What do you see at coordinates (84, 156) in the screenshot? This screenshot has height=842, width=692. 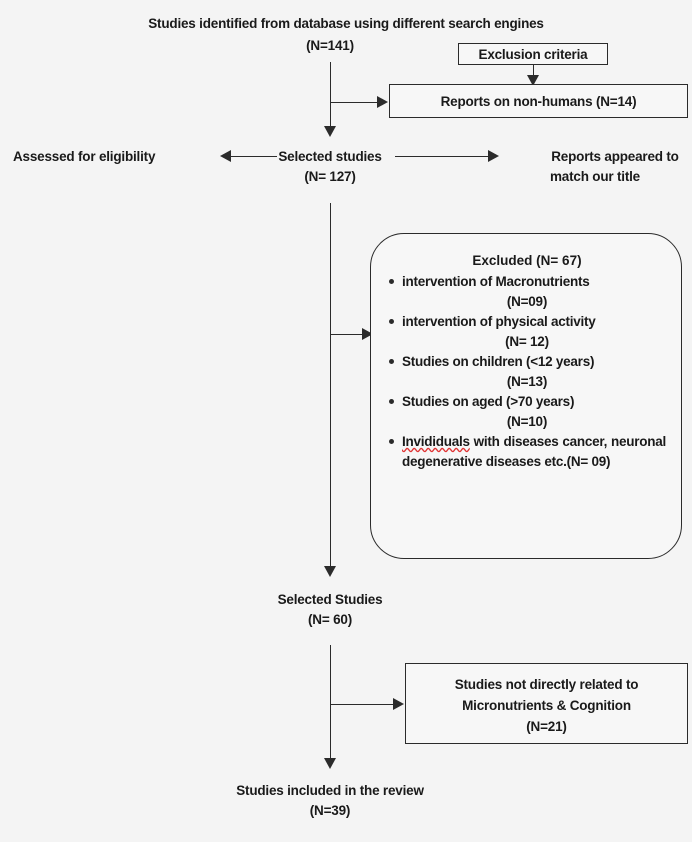 I see `assessed-for-eligibility-label: Assessed for eligibility` at bounding box center [84, 156].